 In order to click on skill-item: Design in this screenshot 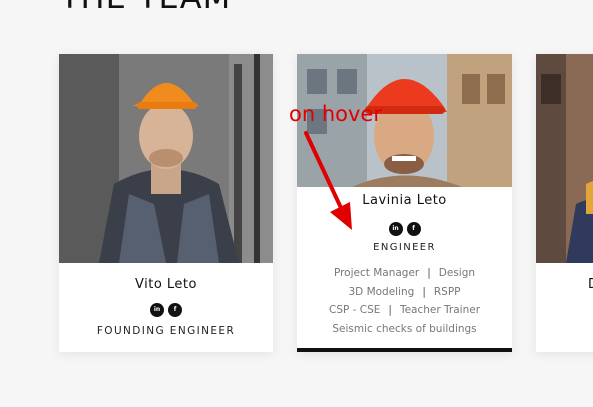, I will do `click(457, 273)`.